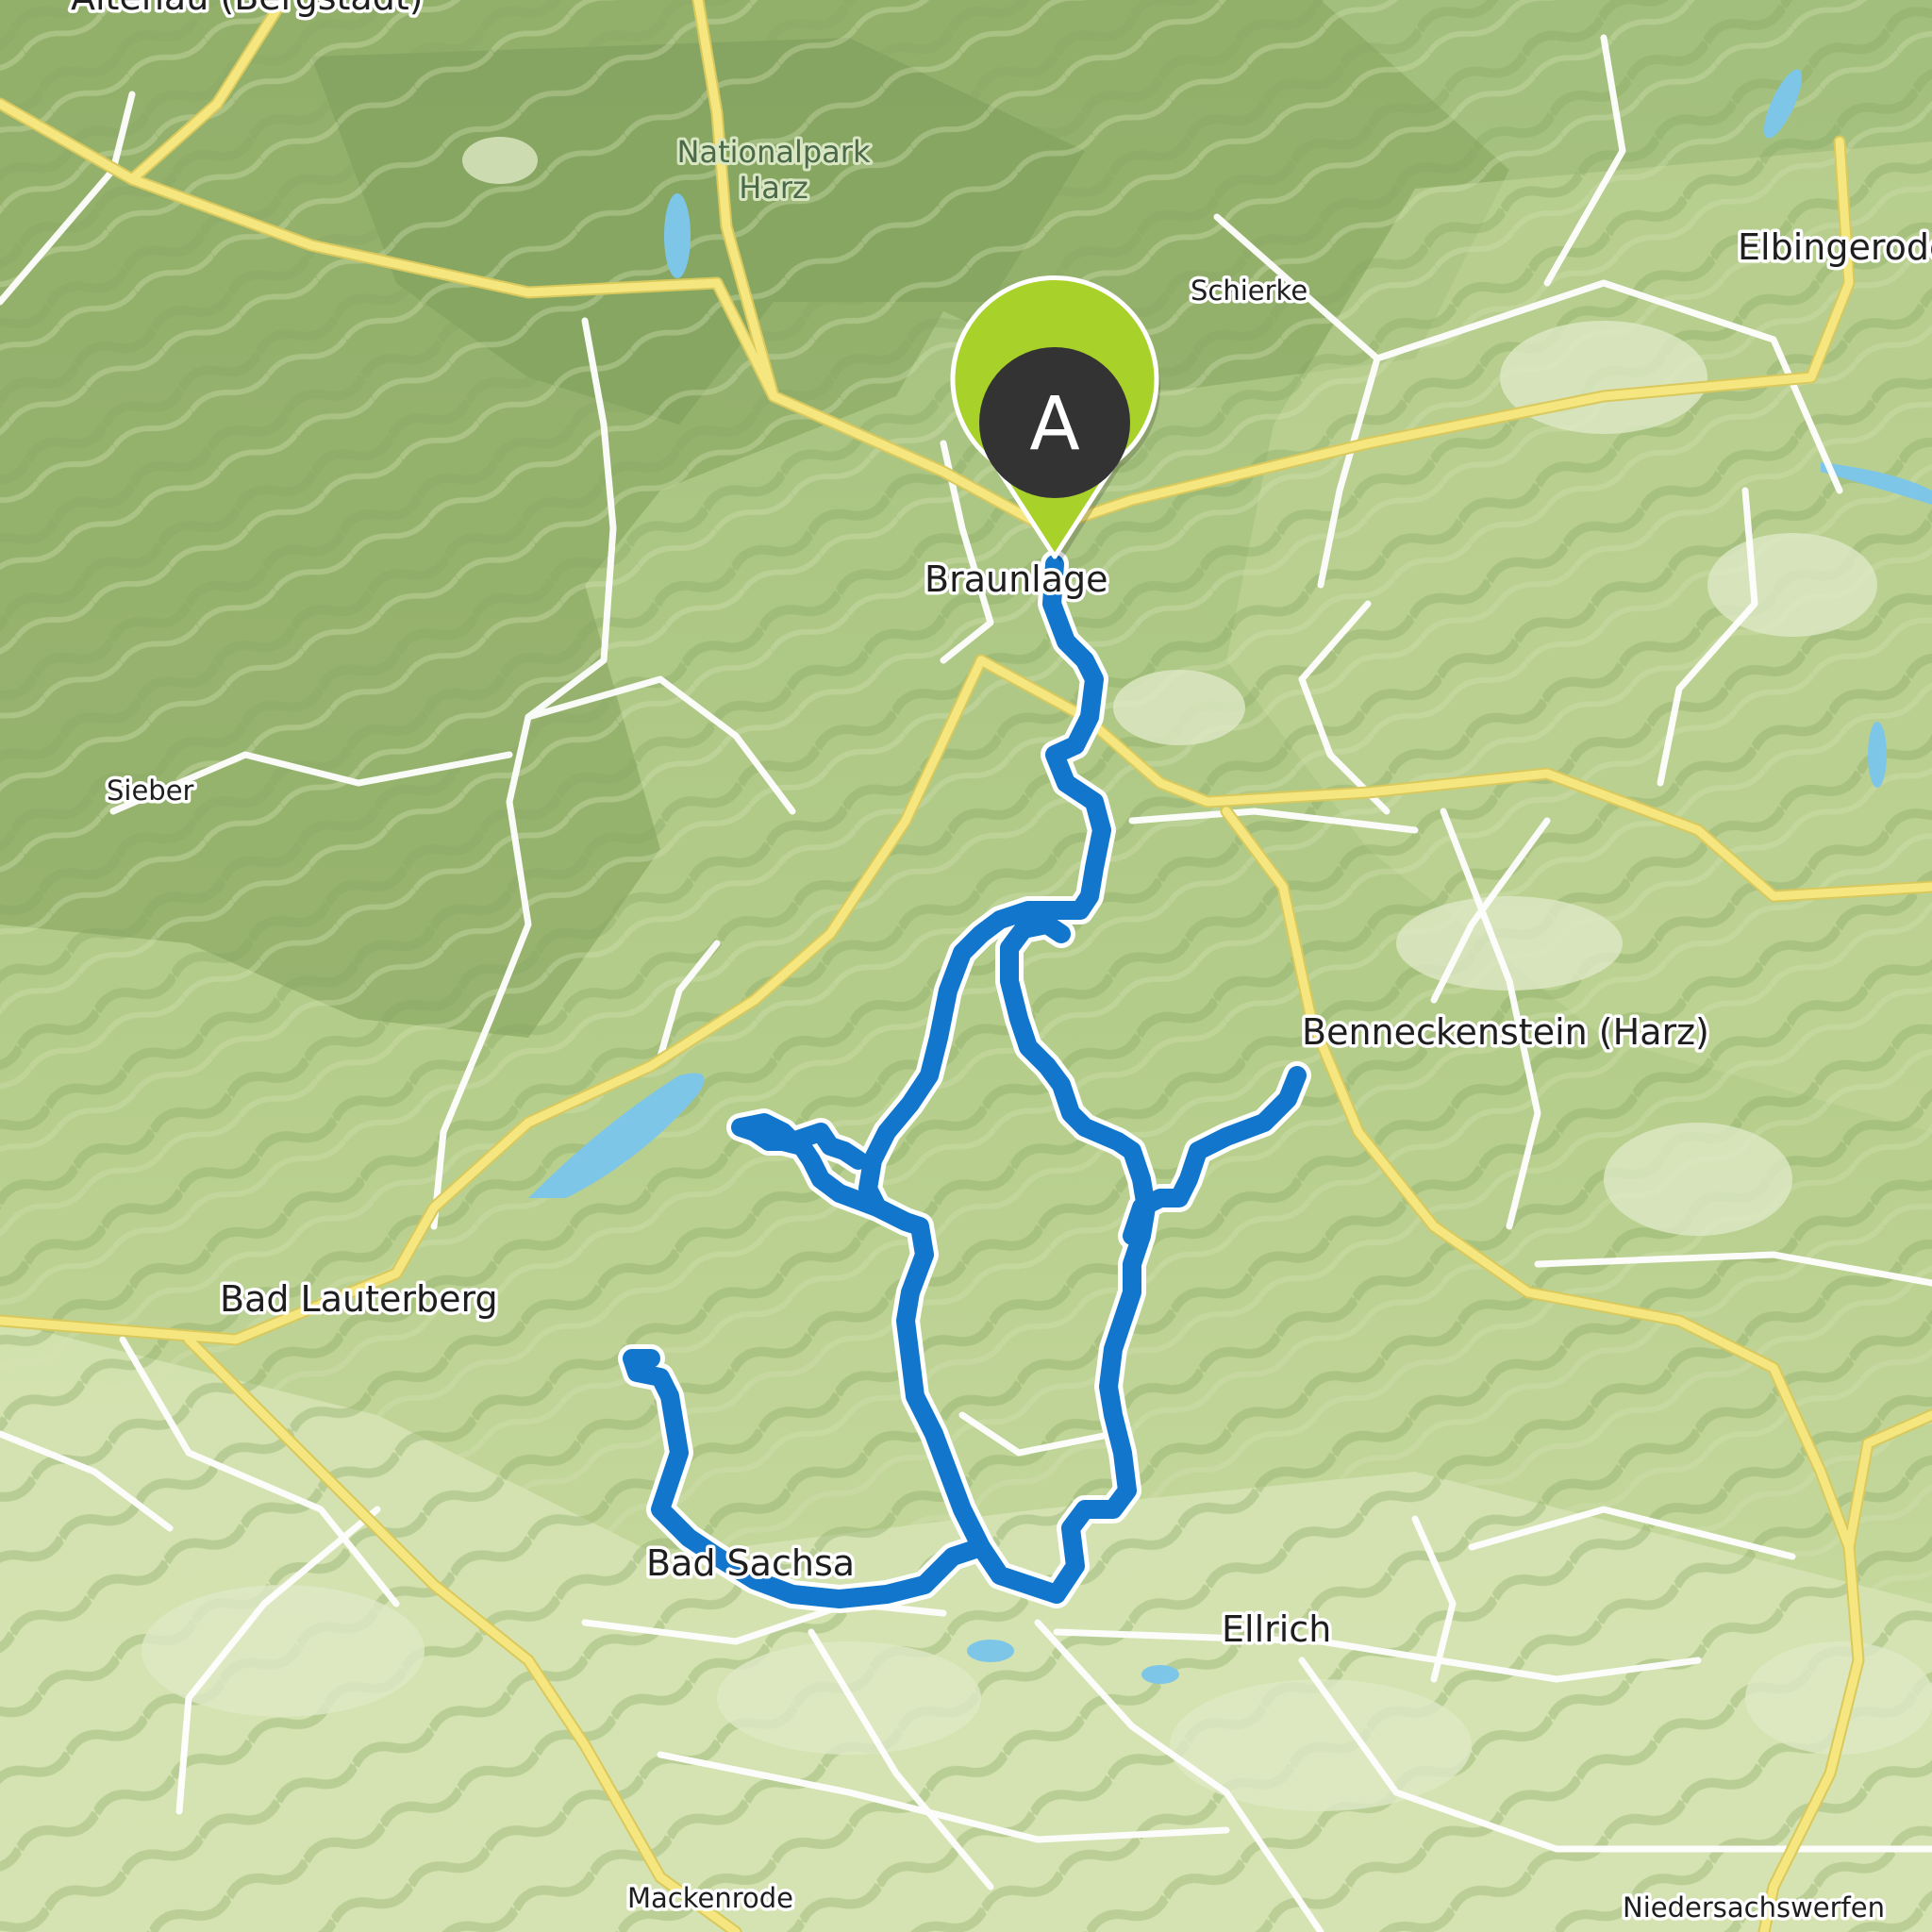 This screenshot has height=1932, width=1932. I want to click on label-niedersachswerfen: Niedersachswerfen, so click(1754, 1907).